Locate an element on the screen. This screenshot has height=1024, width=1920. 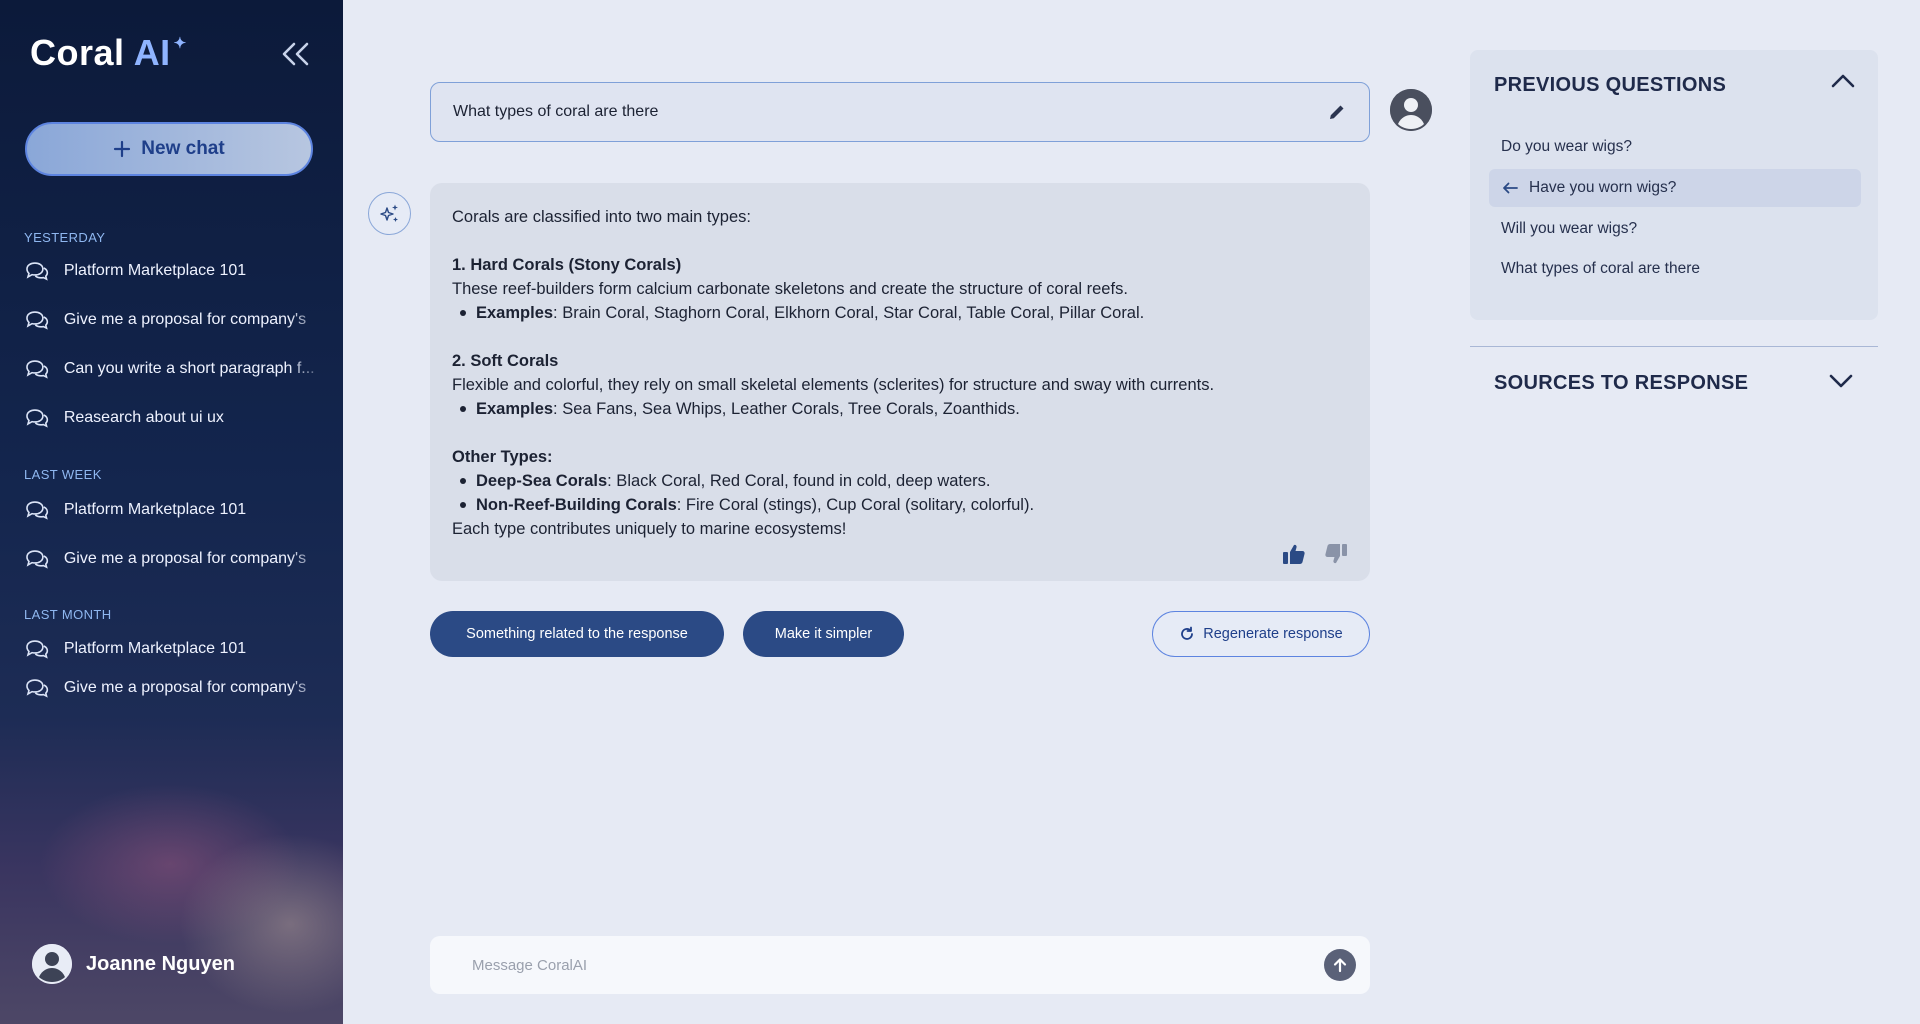
collapse-previous-questions-button is located at coordinates (1843, 81).